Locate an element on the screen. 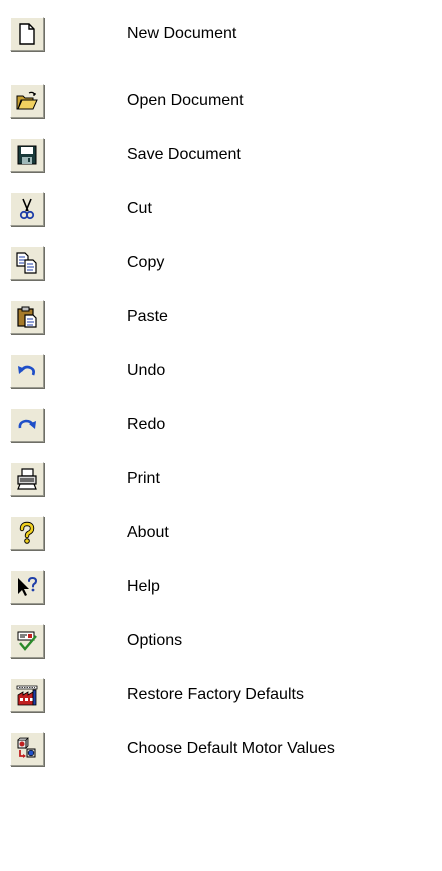 This screenshot has width=442, height=871. legend-row-copy: Copy is located at coordinates (221, 264).